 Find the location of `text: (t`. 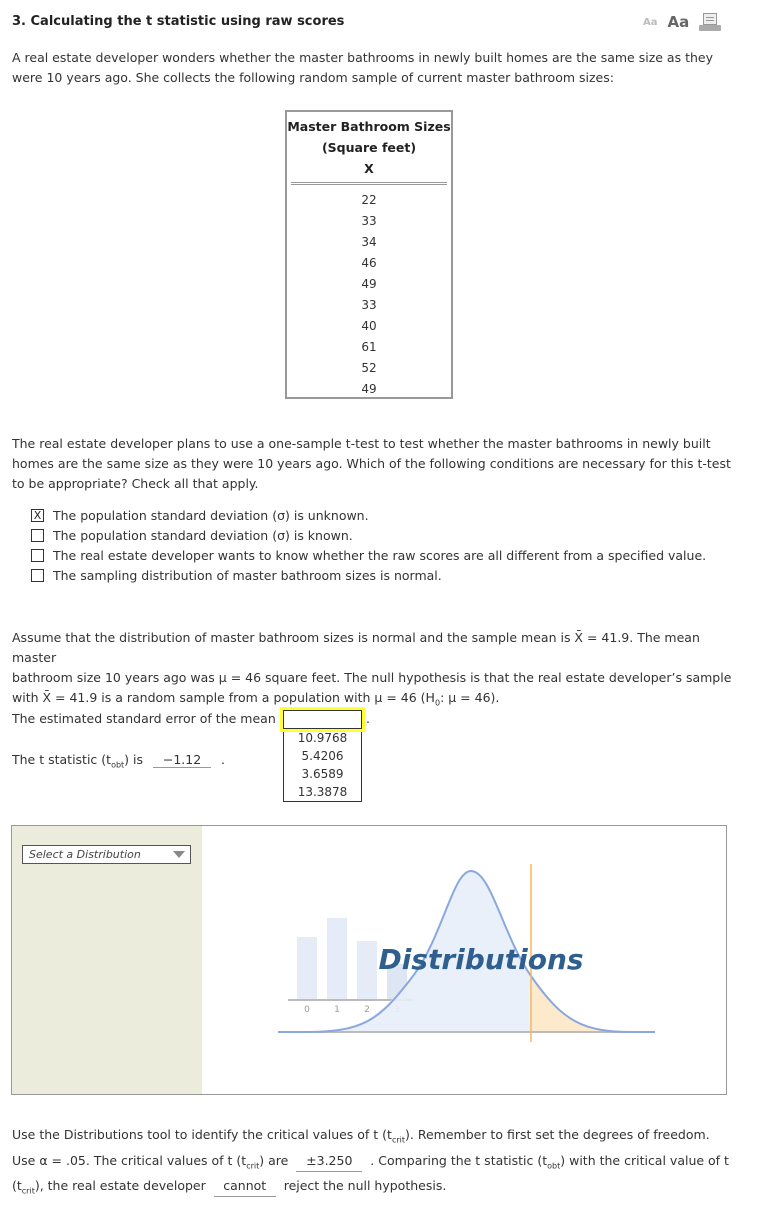

text: (t is located at coordinates (17, 1185).